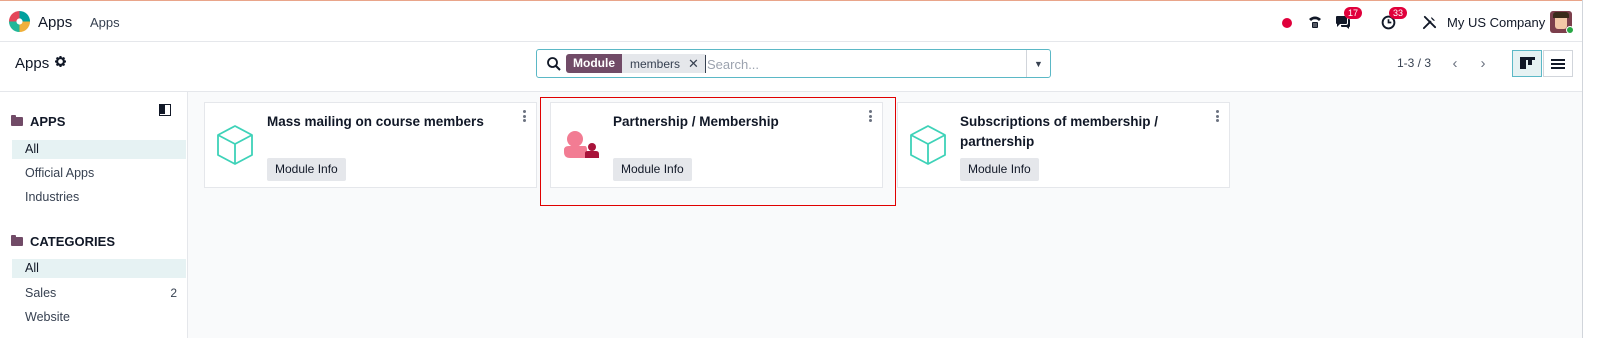 The width and height of the screenshot is (1600, 338). Describe the element at coordinates (52, 197) in the screenshot. I see `sidebar-item-label: Industries` at that location.